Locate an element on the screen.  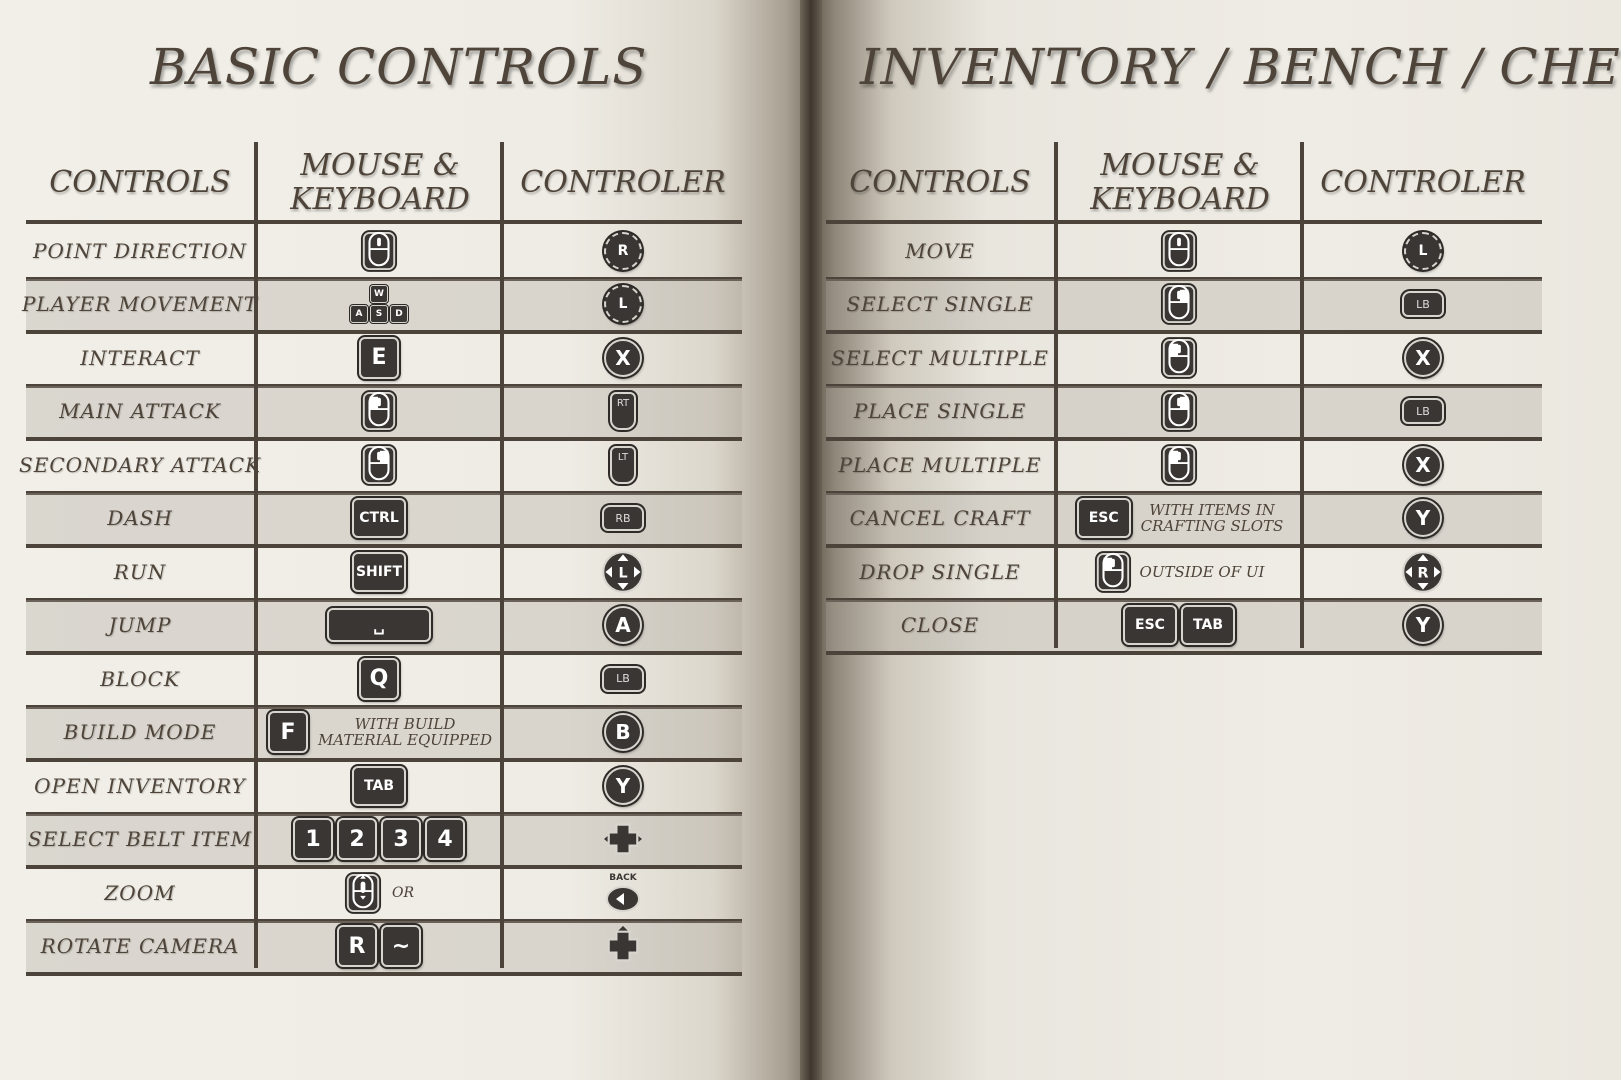
mouse-right-click-icon is located at coordinates (379, 465).